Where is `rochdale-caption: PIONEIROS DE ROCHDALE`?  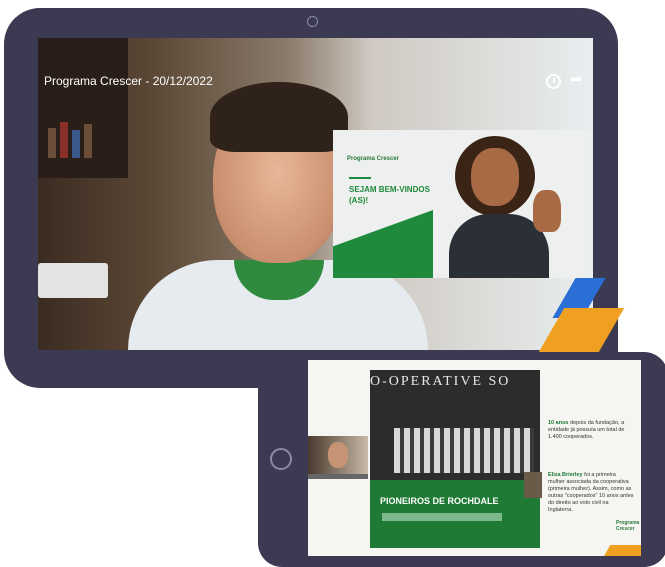
rochdale-caption: PIONEIROS DE ROCHDALE is located at coordinates (439, 501).